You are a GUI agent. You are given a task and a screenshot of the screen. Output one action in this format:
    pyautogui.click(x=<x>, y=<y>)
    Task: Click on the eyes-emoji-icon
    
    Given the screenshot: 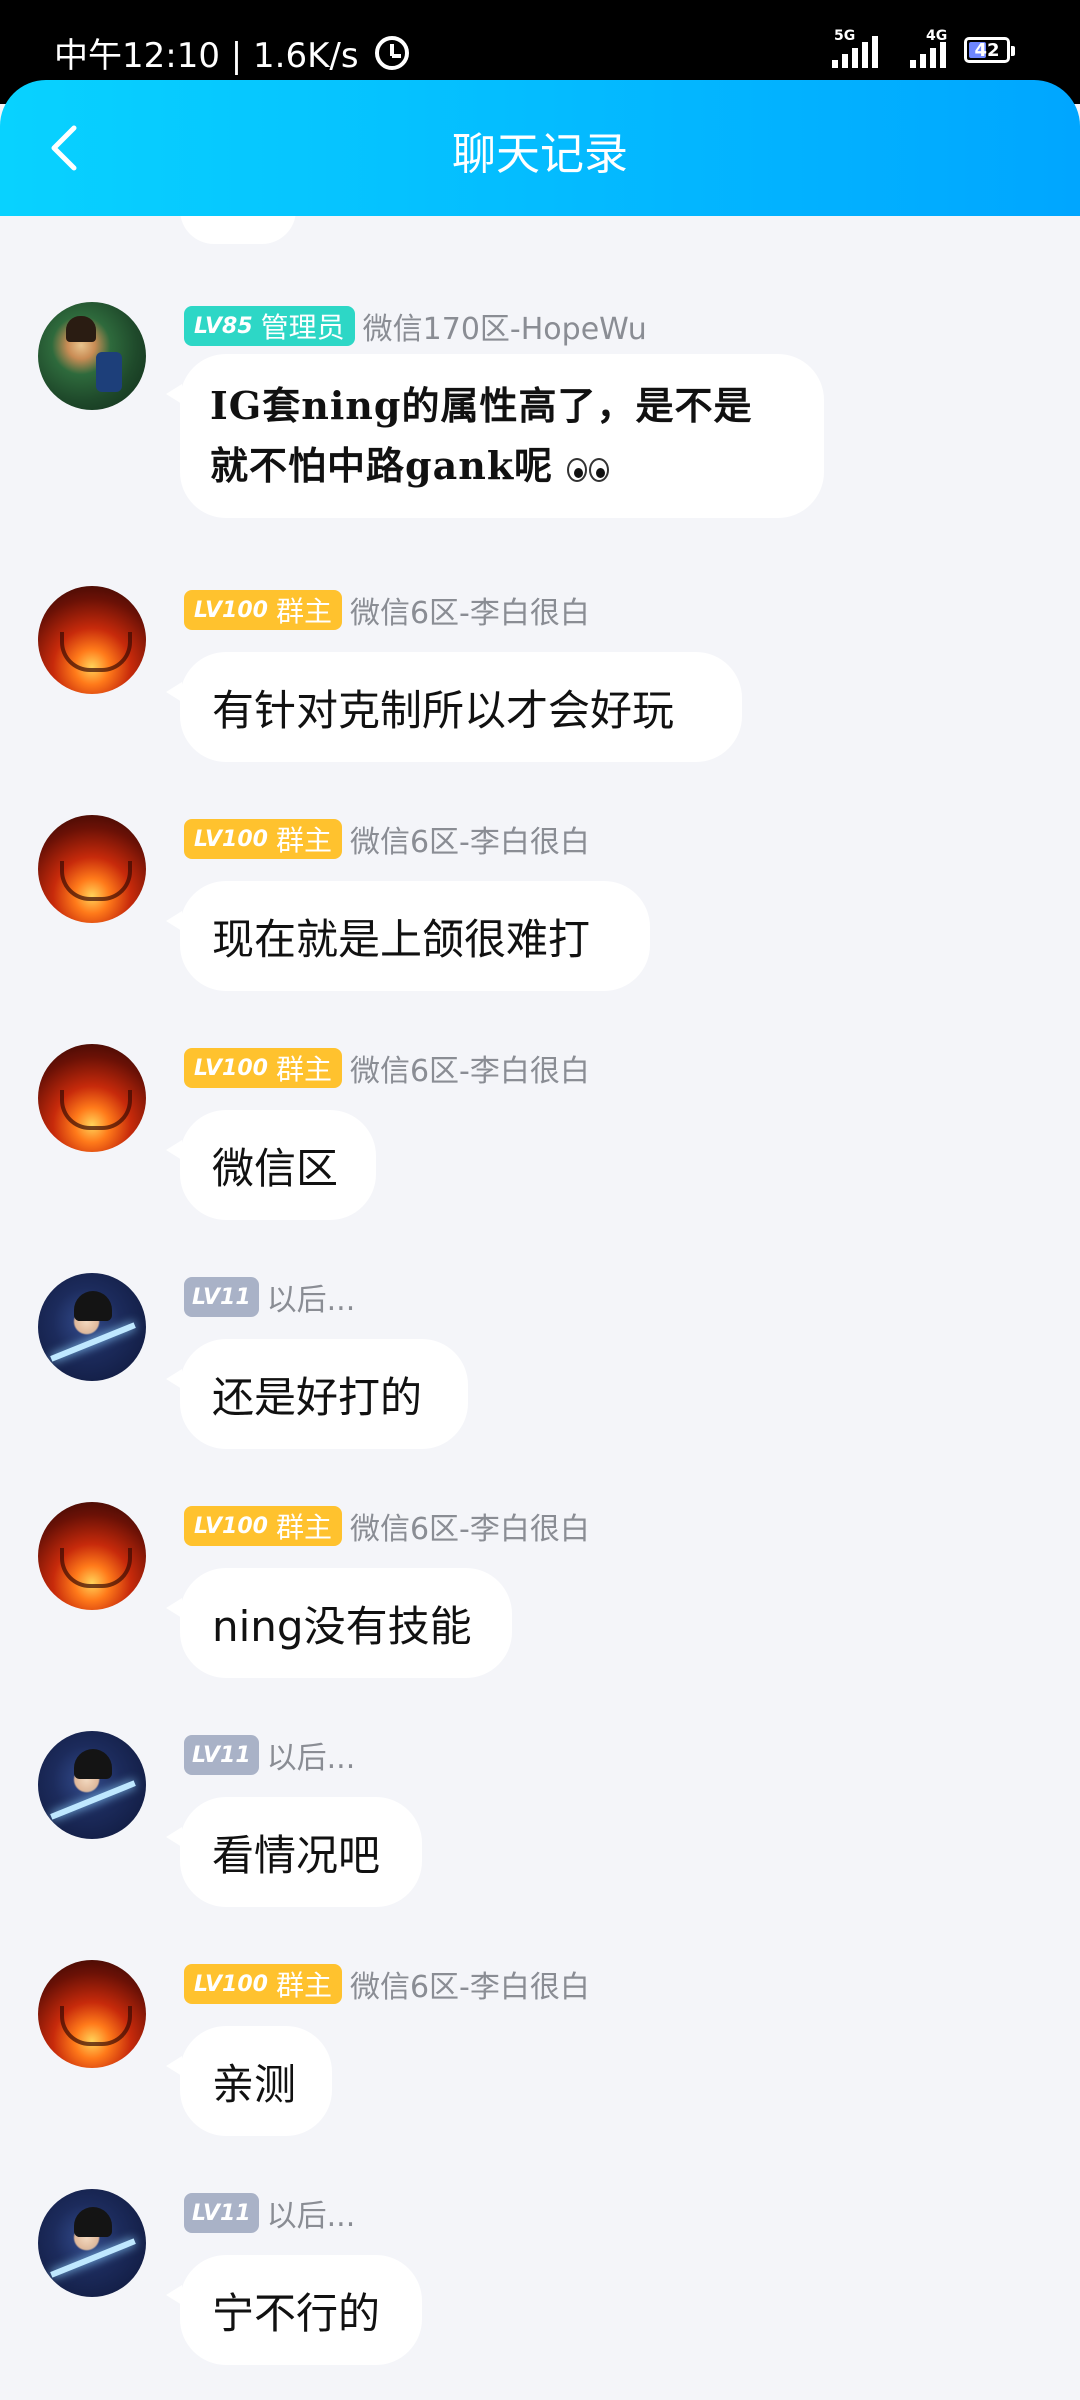 What is the action you would take?
    pyautogui.click(x=588, y=469)
    